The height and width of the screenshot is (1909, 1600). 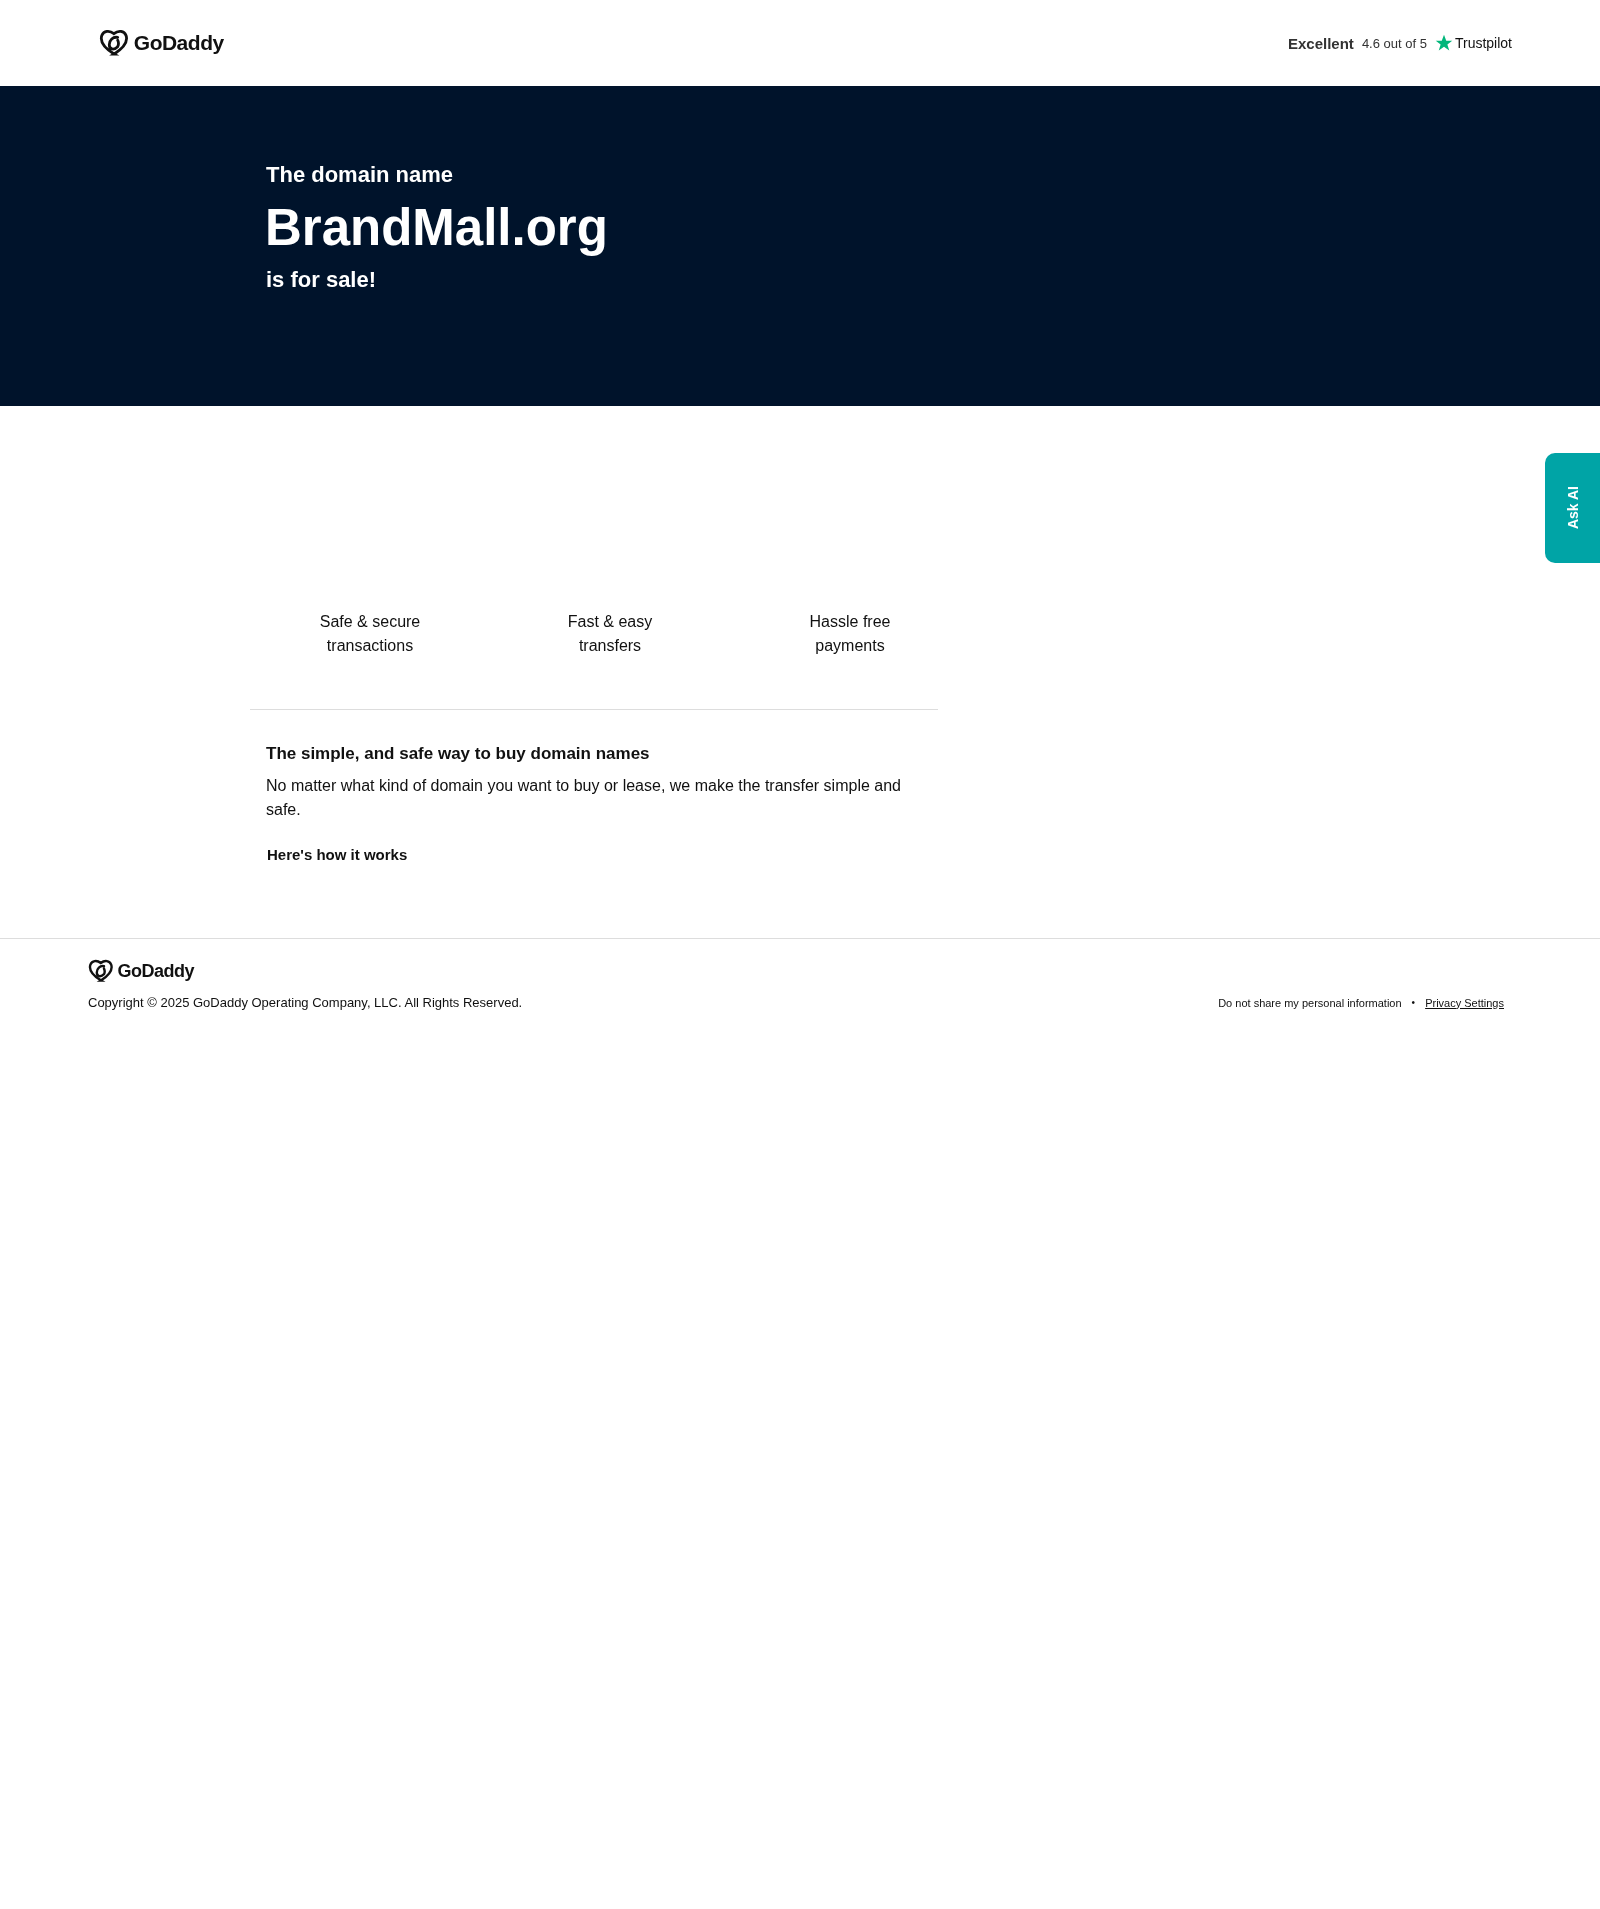 What do you see at coordinates (436, 227) in the screenshot?
I see `domain-name: BrandMall.org` at bounding box center [436, 227].